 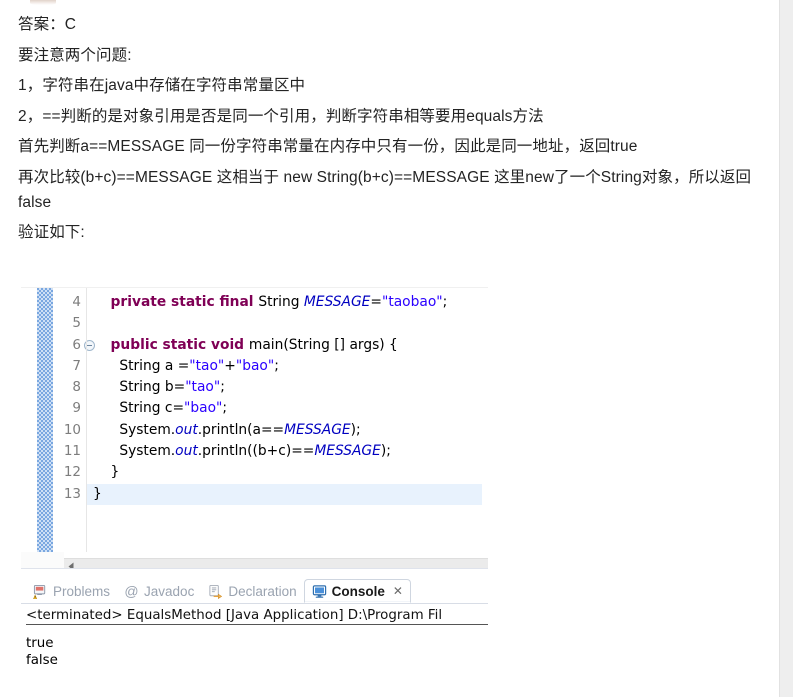 I want to click on line-number: 12, so click(x=72, y=472).